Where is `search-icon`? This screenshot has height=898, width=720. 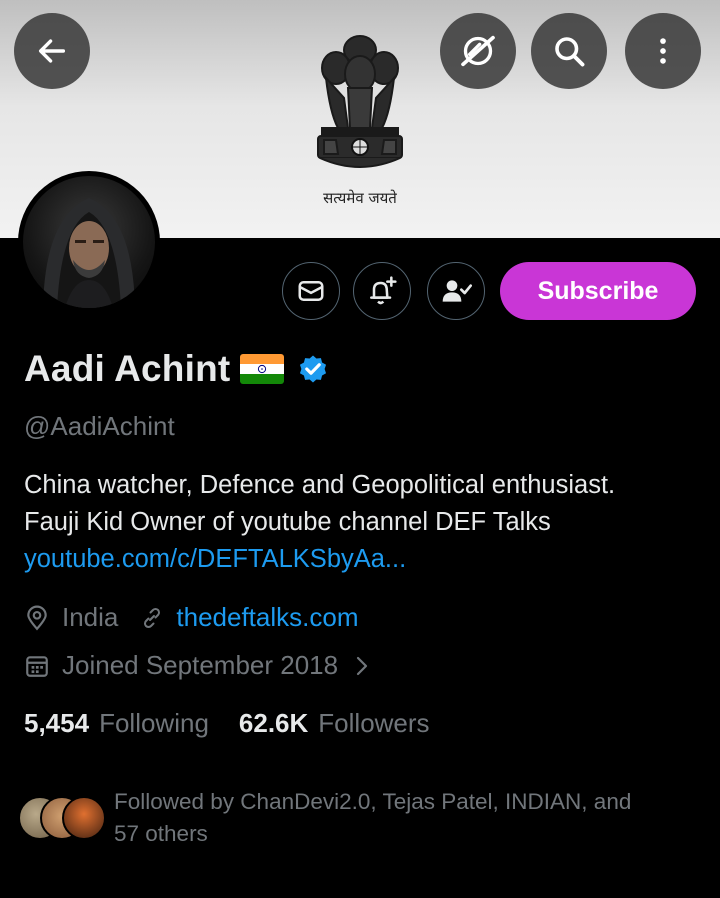 search-icon is located at coordinates (570, 52).